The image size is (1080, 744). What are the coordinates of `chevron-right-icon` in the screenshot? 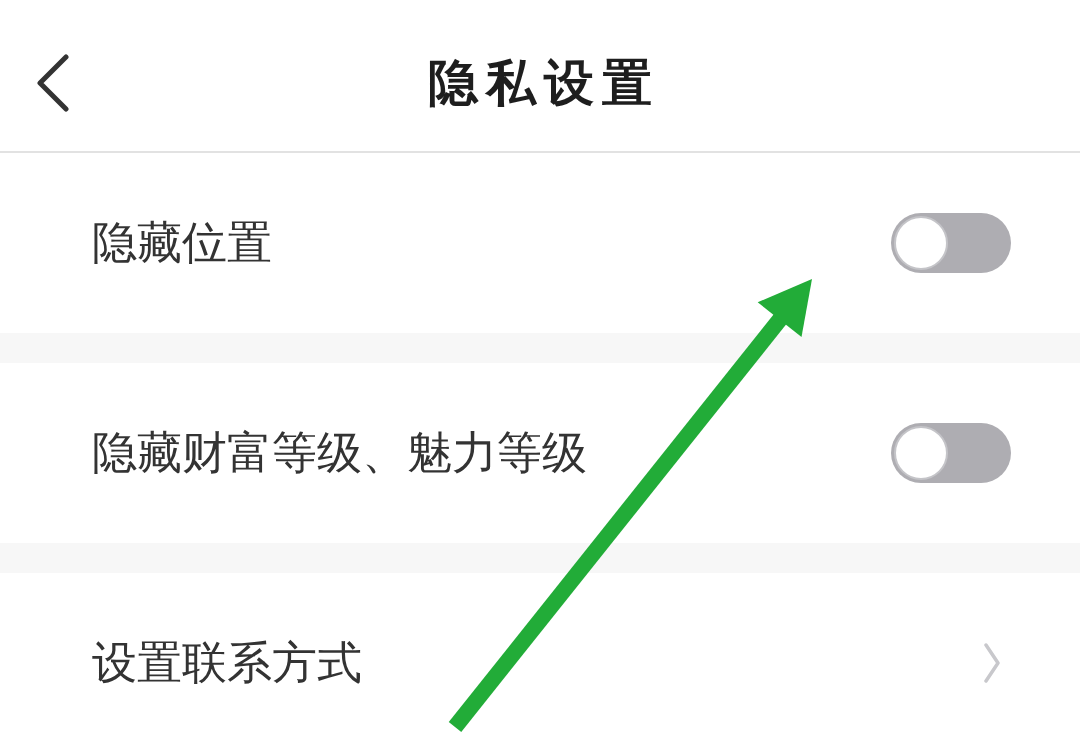 It's located at (992, 663).